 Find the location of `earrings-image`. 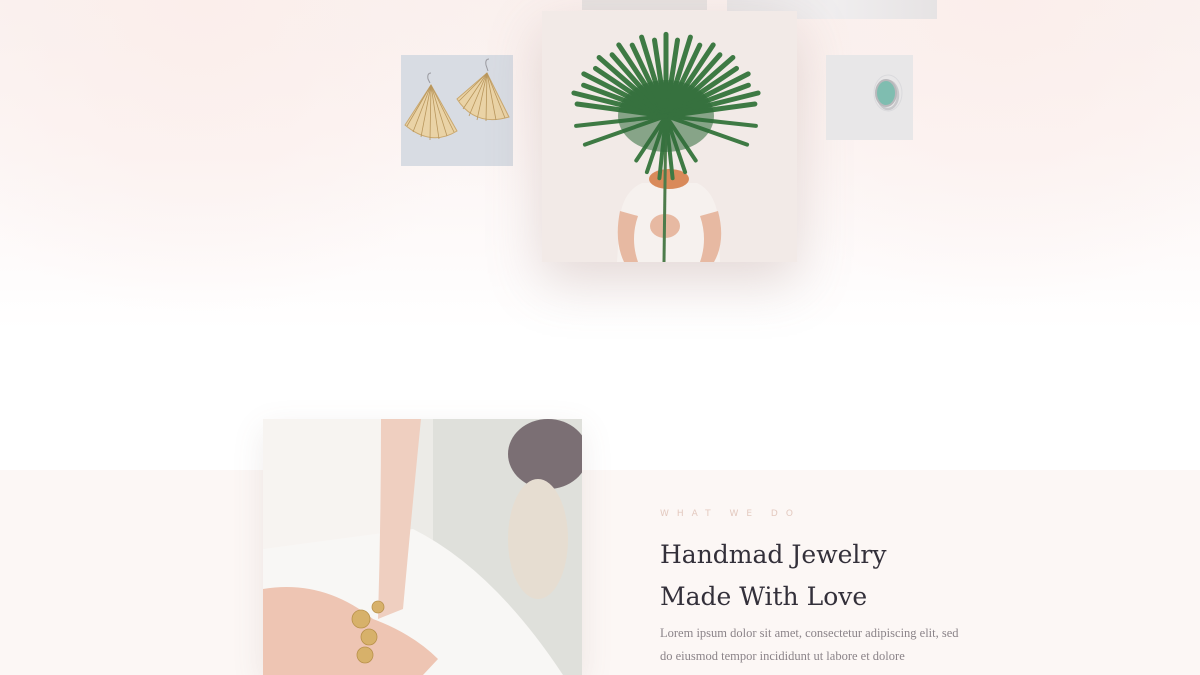

earrings-image is located at coordinates (457, 110).